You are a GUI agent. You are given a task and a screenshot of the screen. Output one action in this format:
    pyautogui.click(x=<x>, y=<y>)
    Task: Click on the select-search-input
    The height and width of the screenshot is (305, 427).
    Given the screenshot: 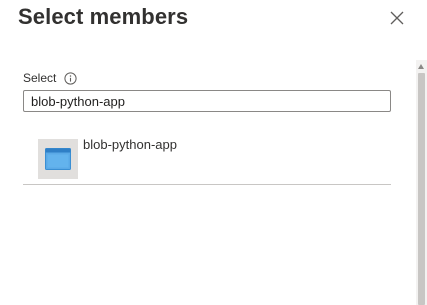 What is the action you would take?
    pyautogui.click(x=207, y=101)
    